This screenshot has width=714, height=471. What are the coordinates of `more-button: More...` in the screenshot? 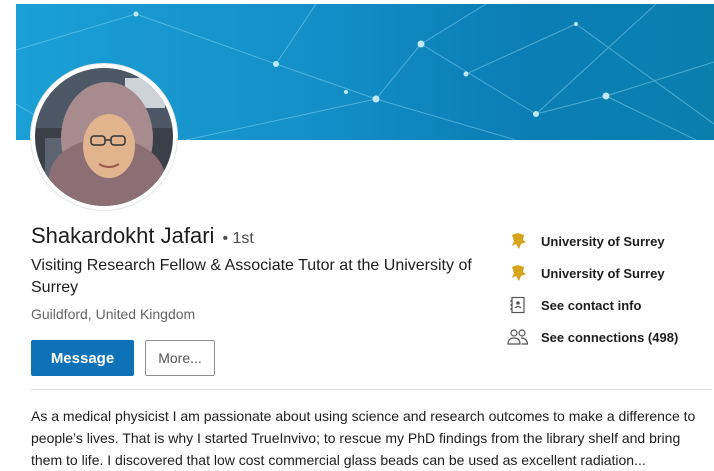 It's located at (180, 358).